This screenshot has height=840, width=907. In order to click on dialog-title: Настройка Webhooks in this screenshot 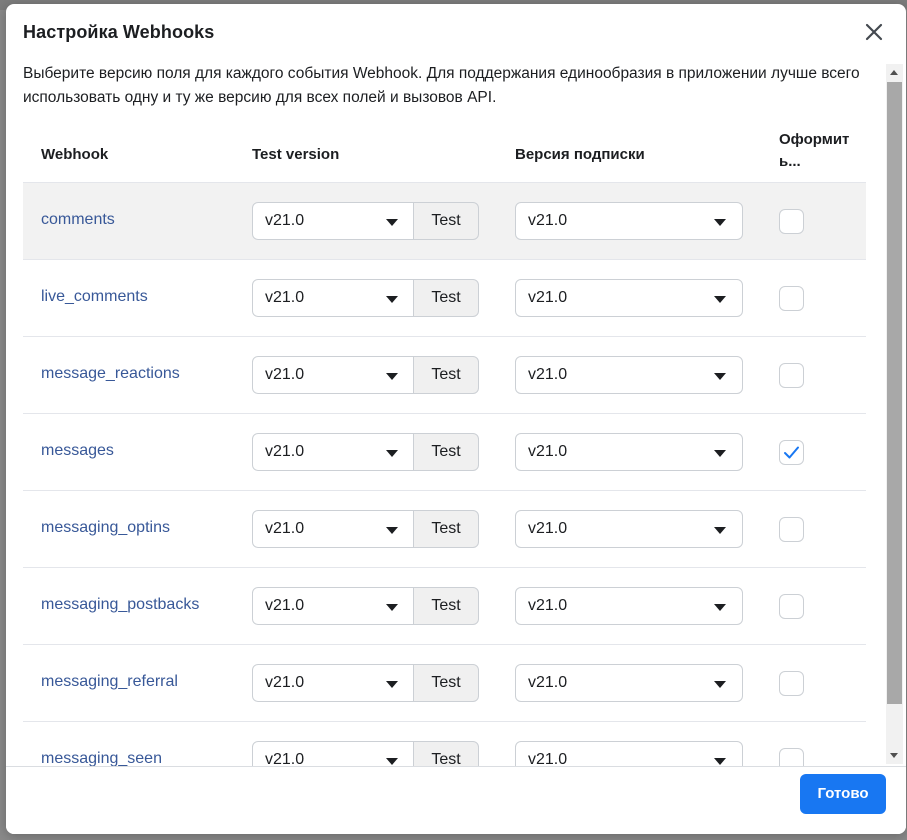, I will do `click(119, 32)`.